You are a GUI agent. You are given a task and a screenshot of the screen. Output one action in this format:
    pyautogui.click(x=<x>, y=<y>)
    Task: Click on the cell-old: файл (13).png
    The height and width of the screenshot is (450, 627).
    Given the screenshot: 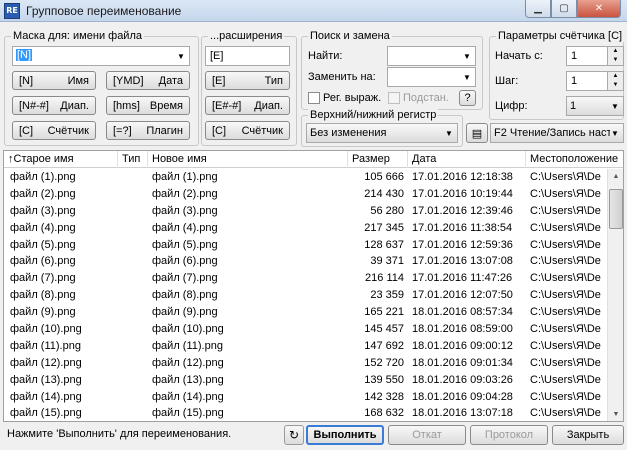 What is the action you would take?
    pyautogui.click(x=46, y=379)
    